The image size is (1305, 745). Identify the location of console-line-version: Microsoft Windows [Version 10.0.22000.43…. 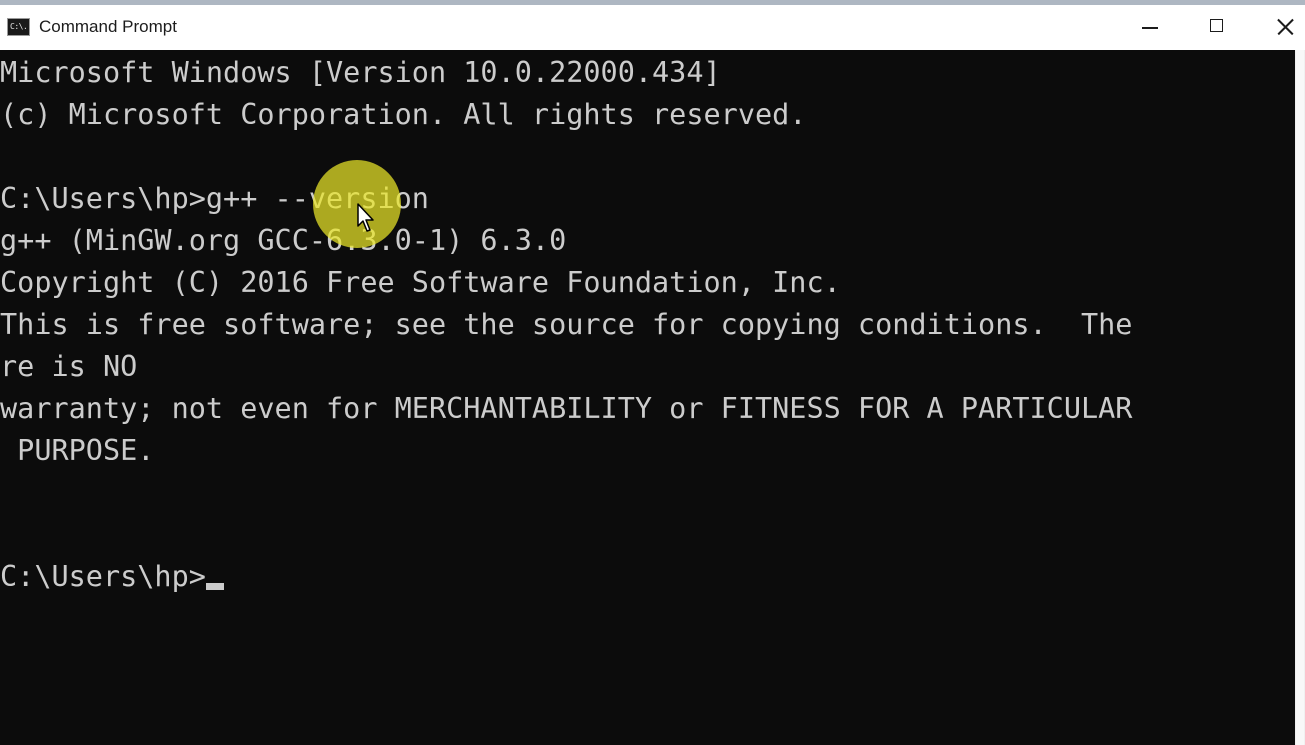
(360, 72).